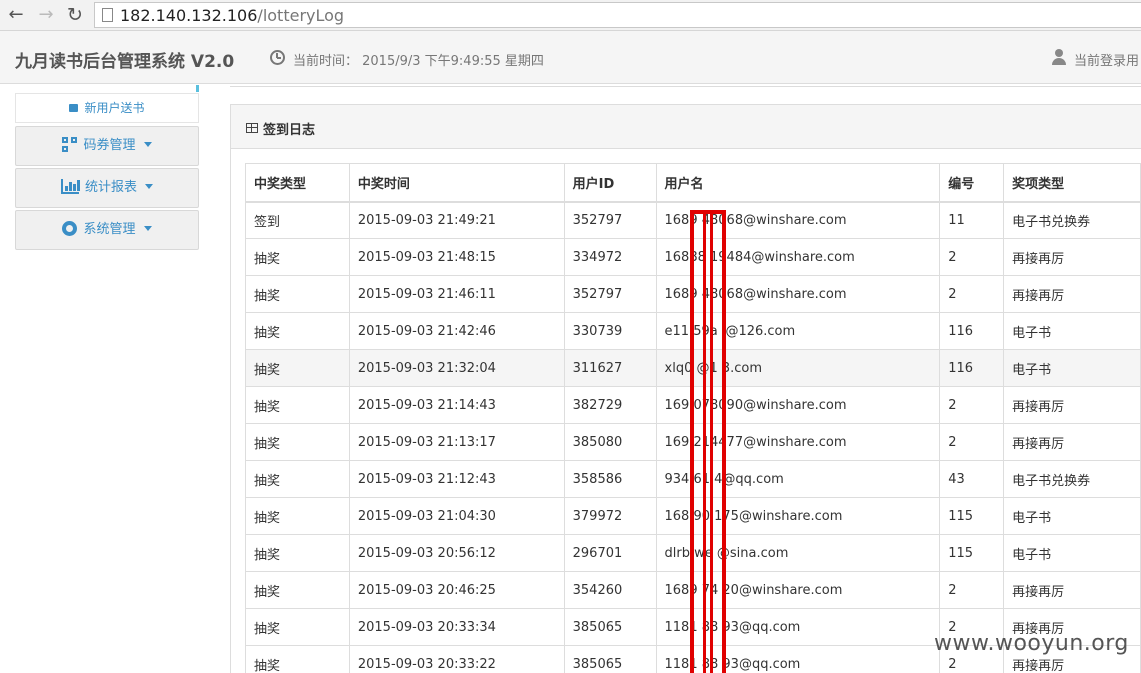 The width and height of the screenshot is (1141, 673). I want to click on table-cell: 签到, so click(297, 220).